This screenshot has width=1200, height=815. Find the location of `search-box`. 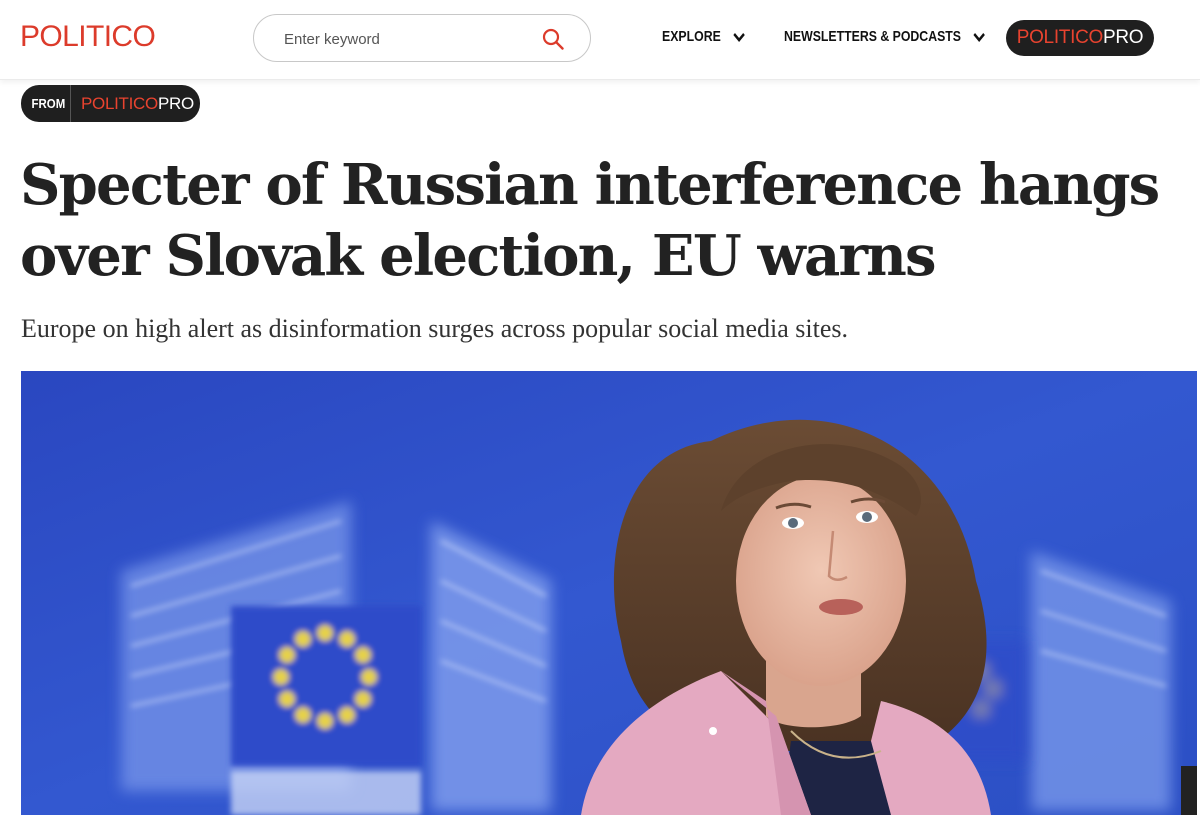

search-box is located at coordinates (422, 38).